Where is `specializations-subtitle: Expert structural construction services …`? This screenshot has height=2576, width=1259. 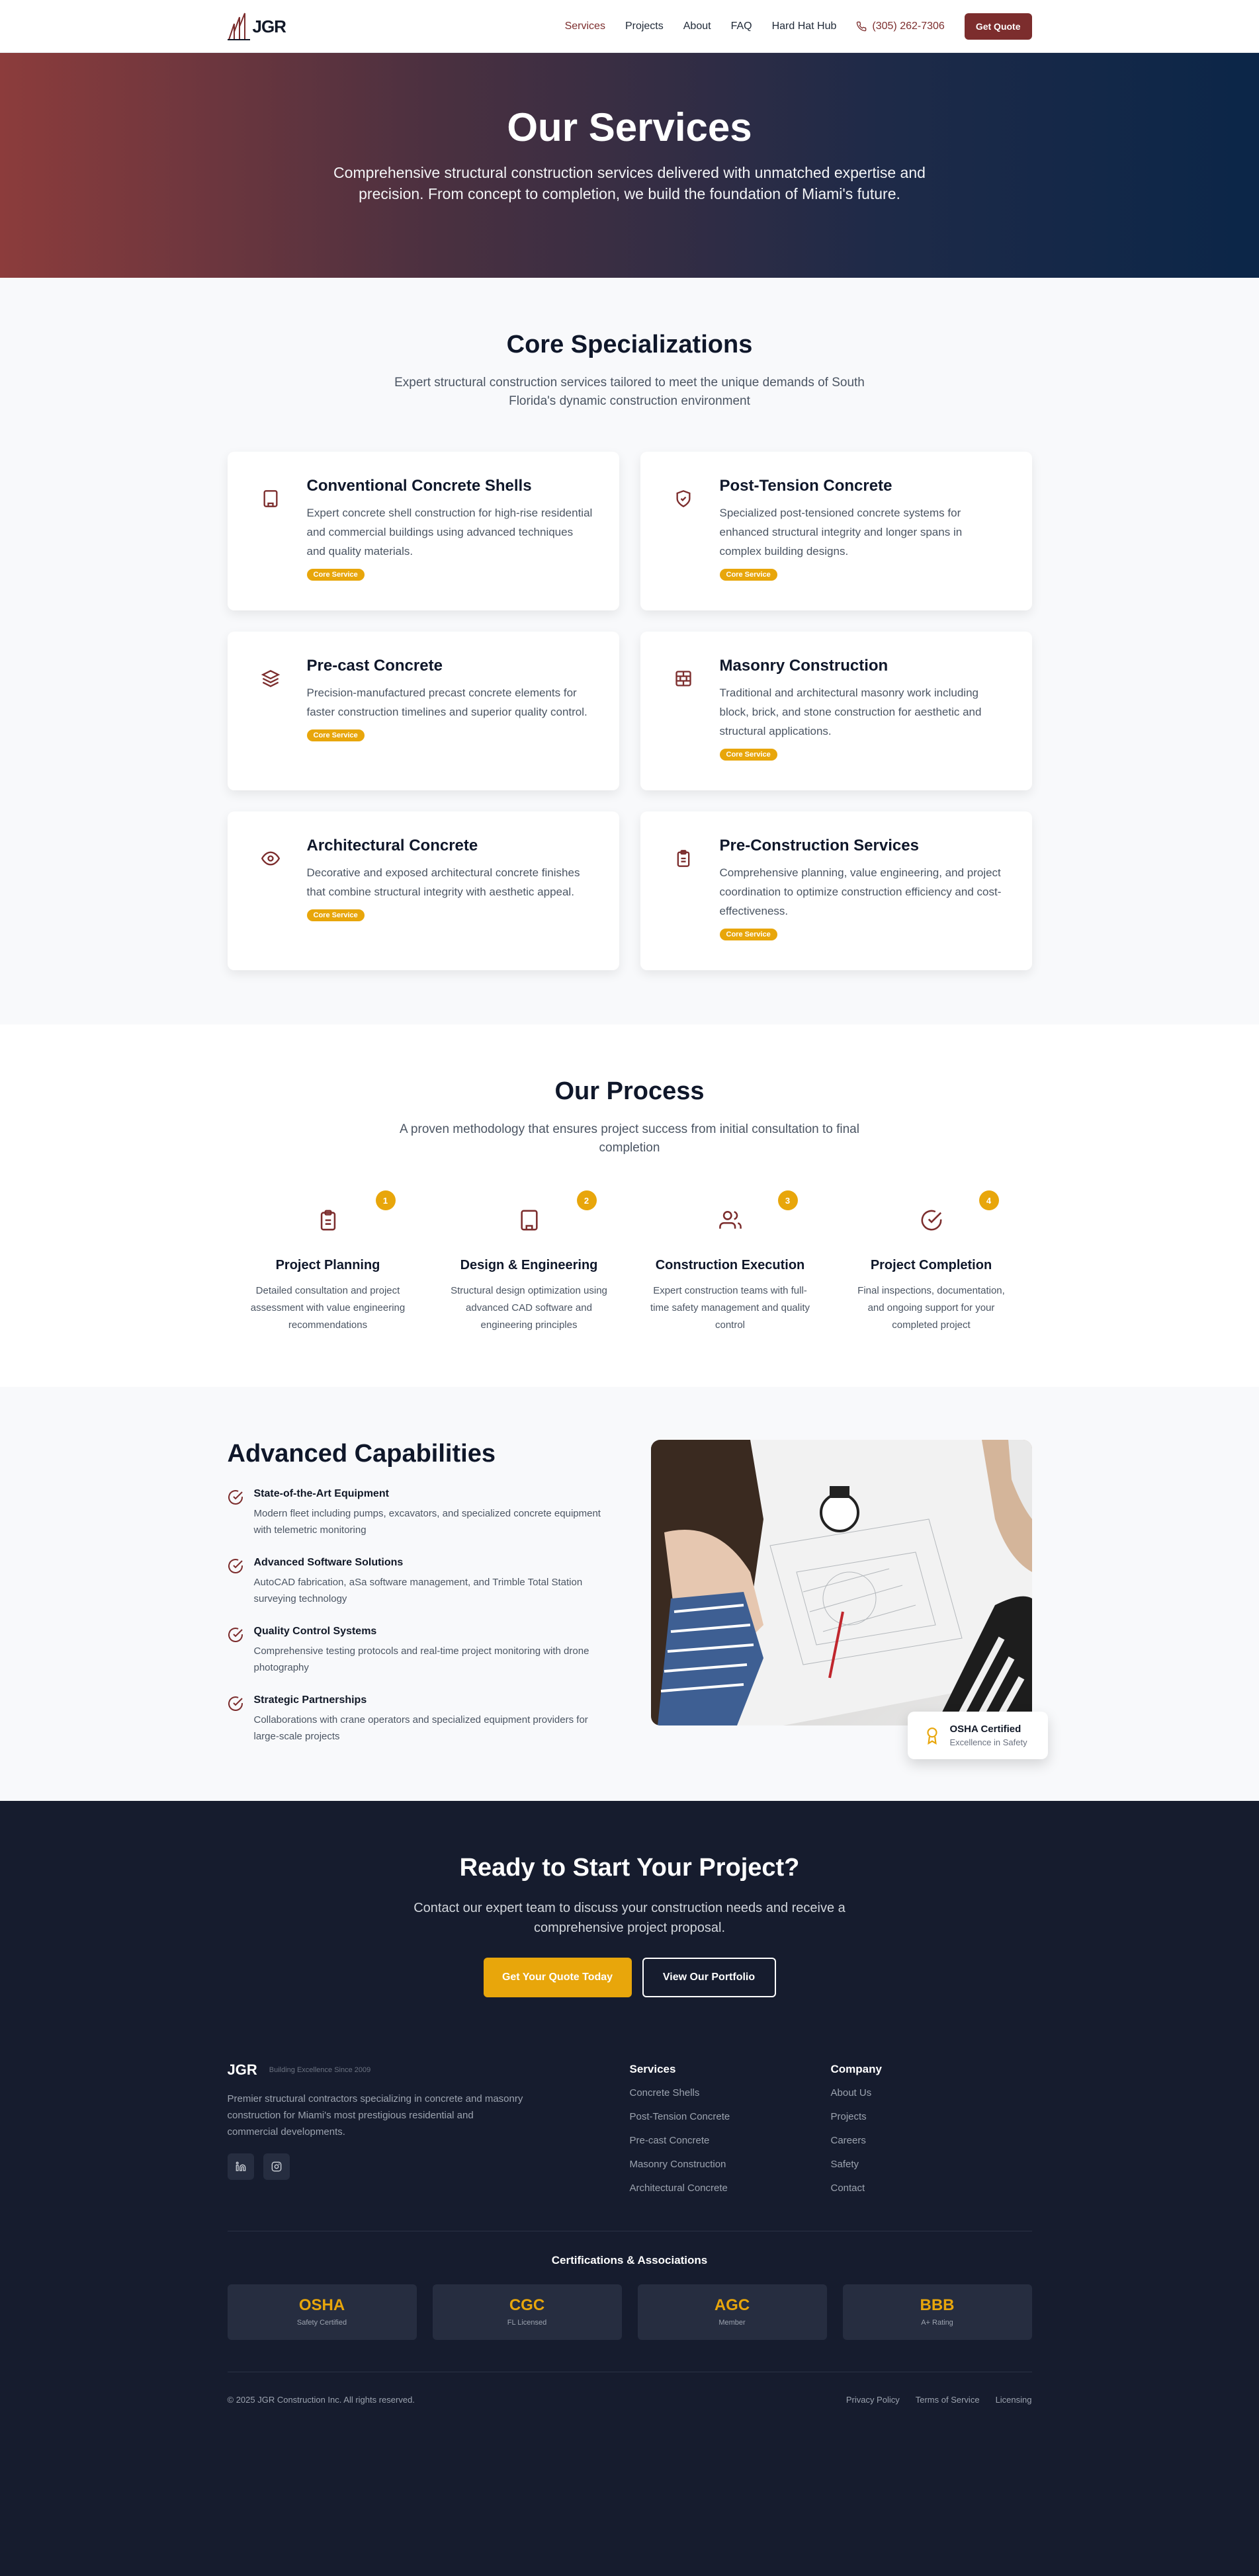 specializations-subtitle: Expert structural construction services … is located at coordinates (629, 392).